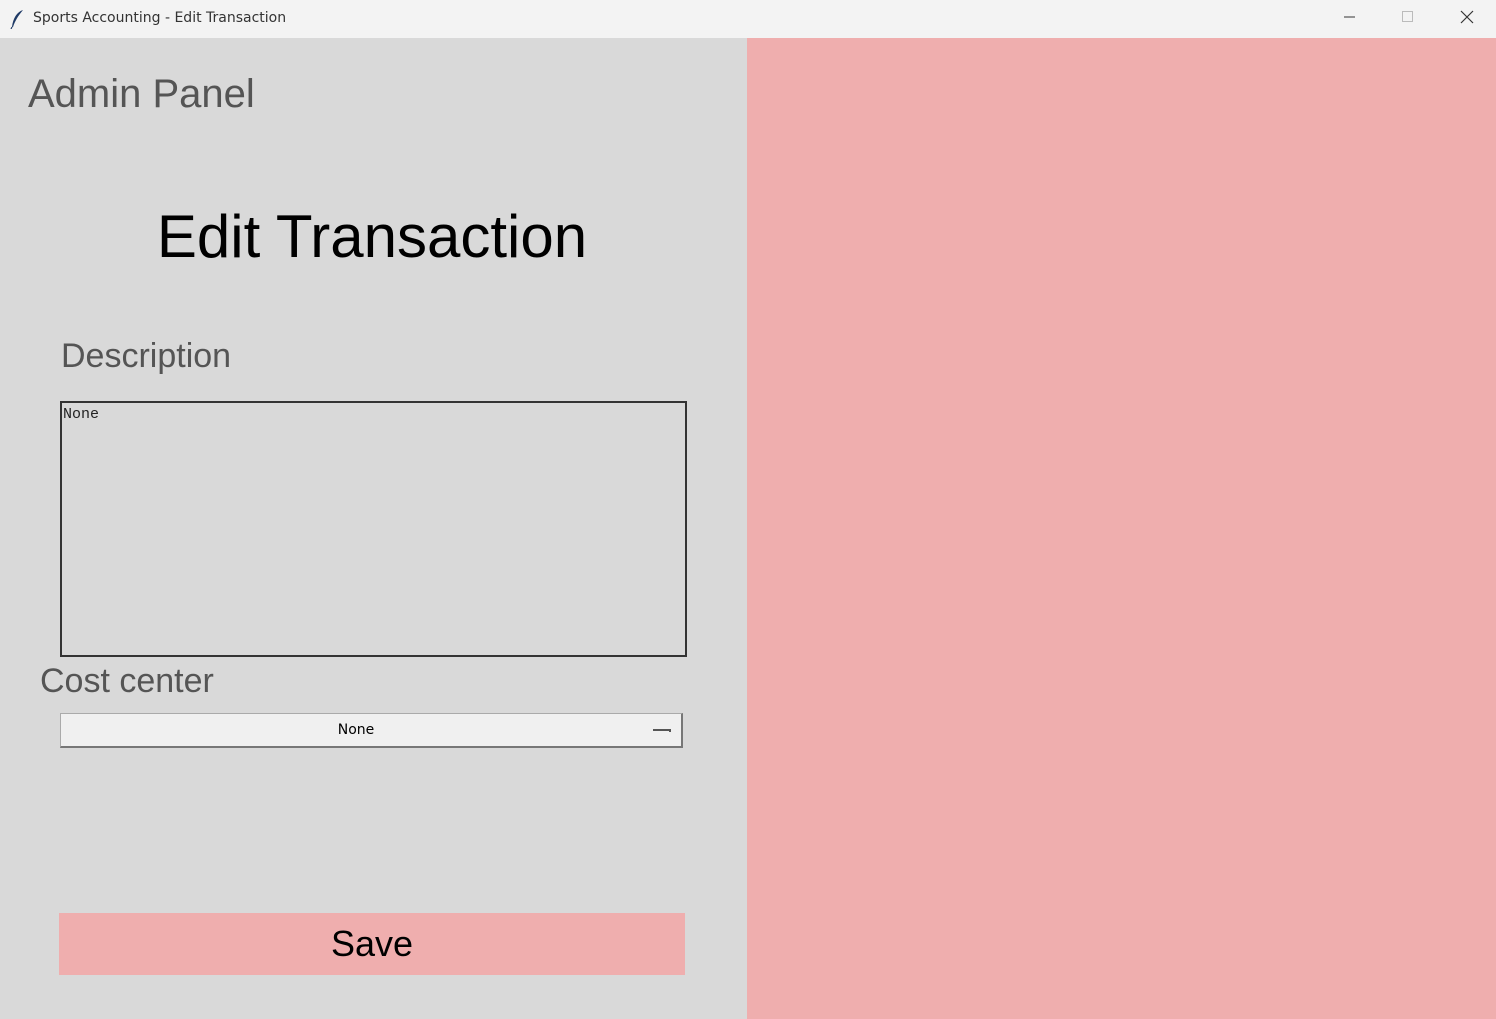 The height and width of the screenshot is (1019, 1496). I want to click on minimize-button, so click(1350, 19).